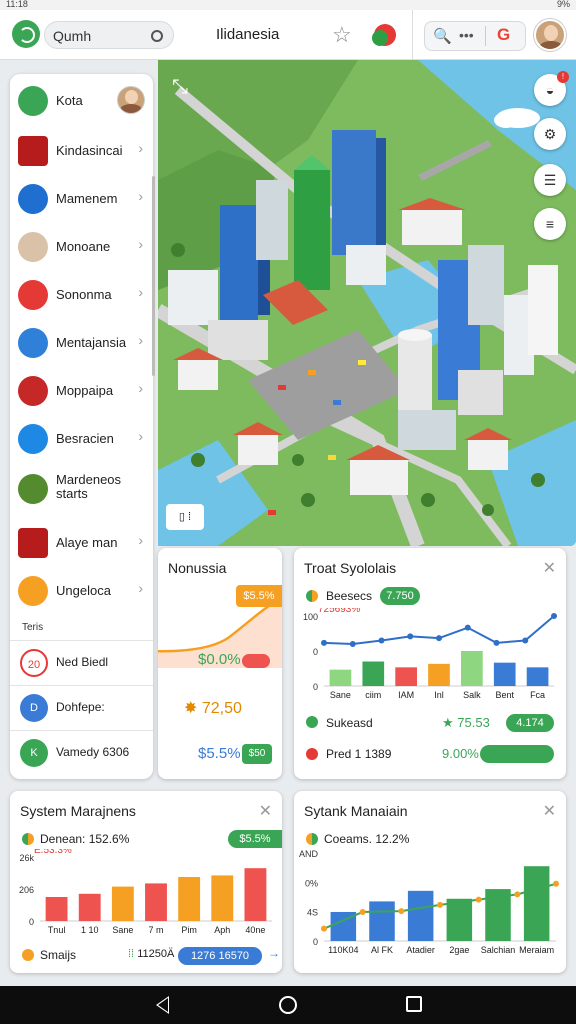 The width and height of the screenshot is (576, 1024). I want to click on sidebar-item-label: Sononma, so click(84, 294).